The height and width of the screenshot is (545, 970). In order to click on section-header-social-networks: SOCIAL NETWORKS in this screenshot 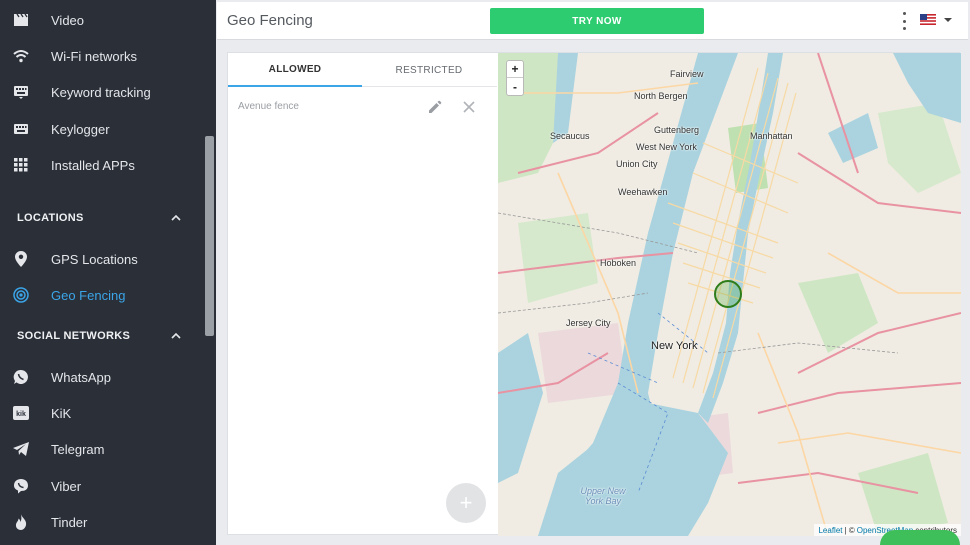, I will do `click(101, 336)`.